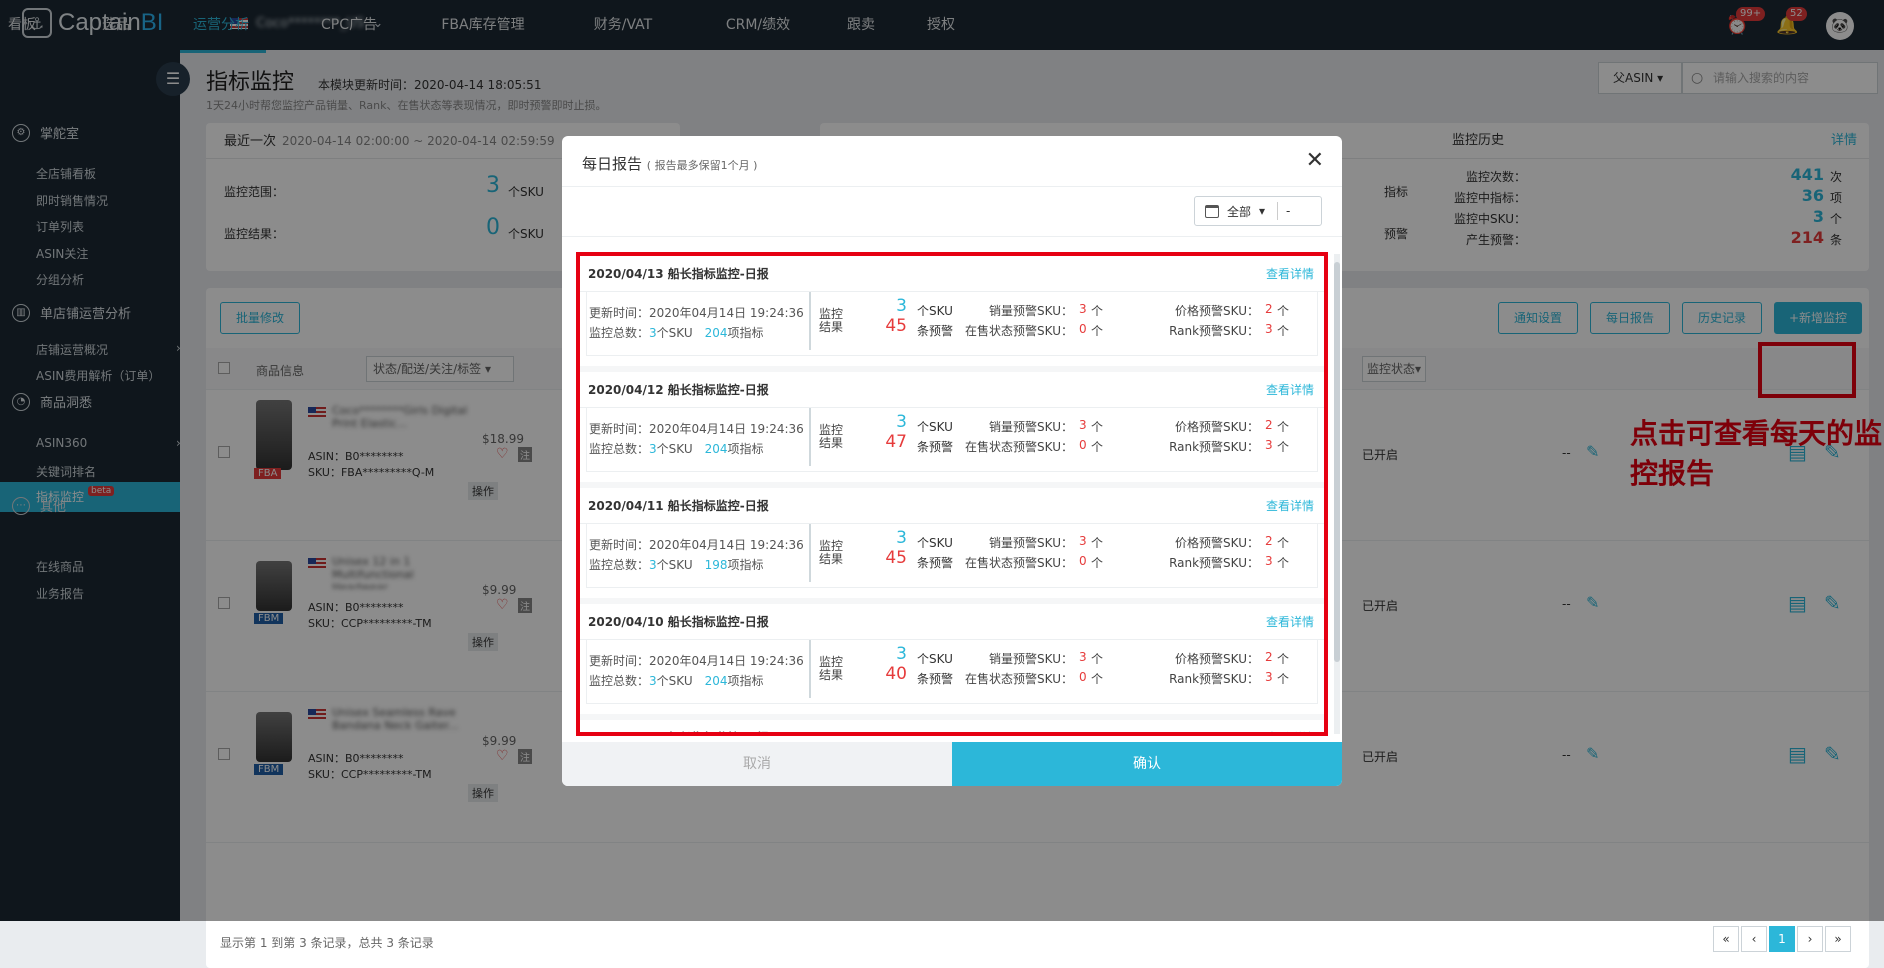 The width and height of the screenshot is (1884, 968). What do you see at coordinates (1838, 939) in the screenshot?
I see `page-button: »` at bounding box center [1838, 939].